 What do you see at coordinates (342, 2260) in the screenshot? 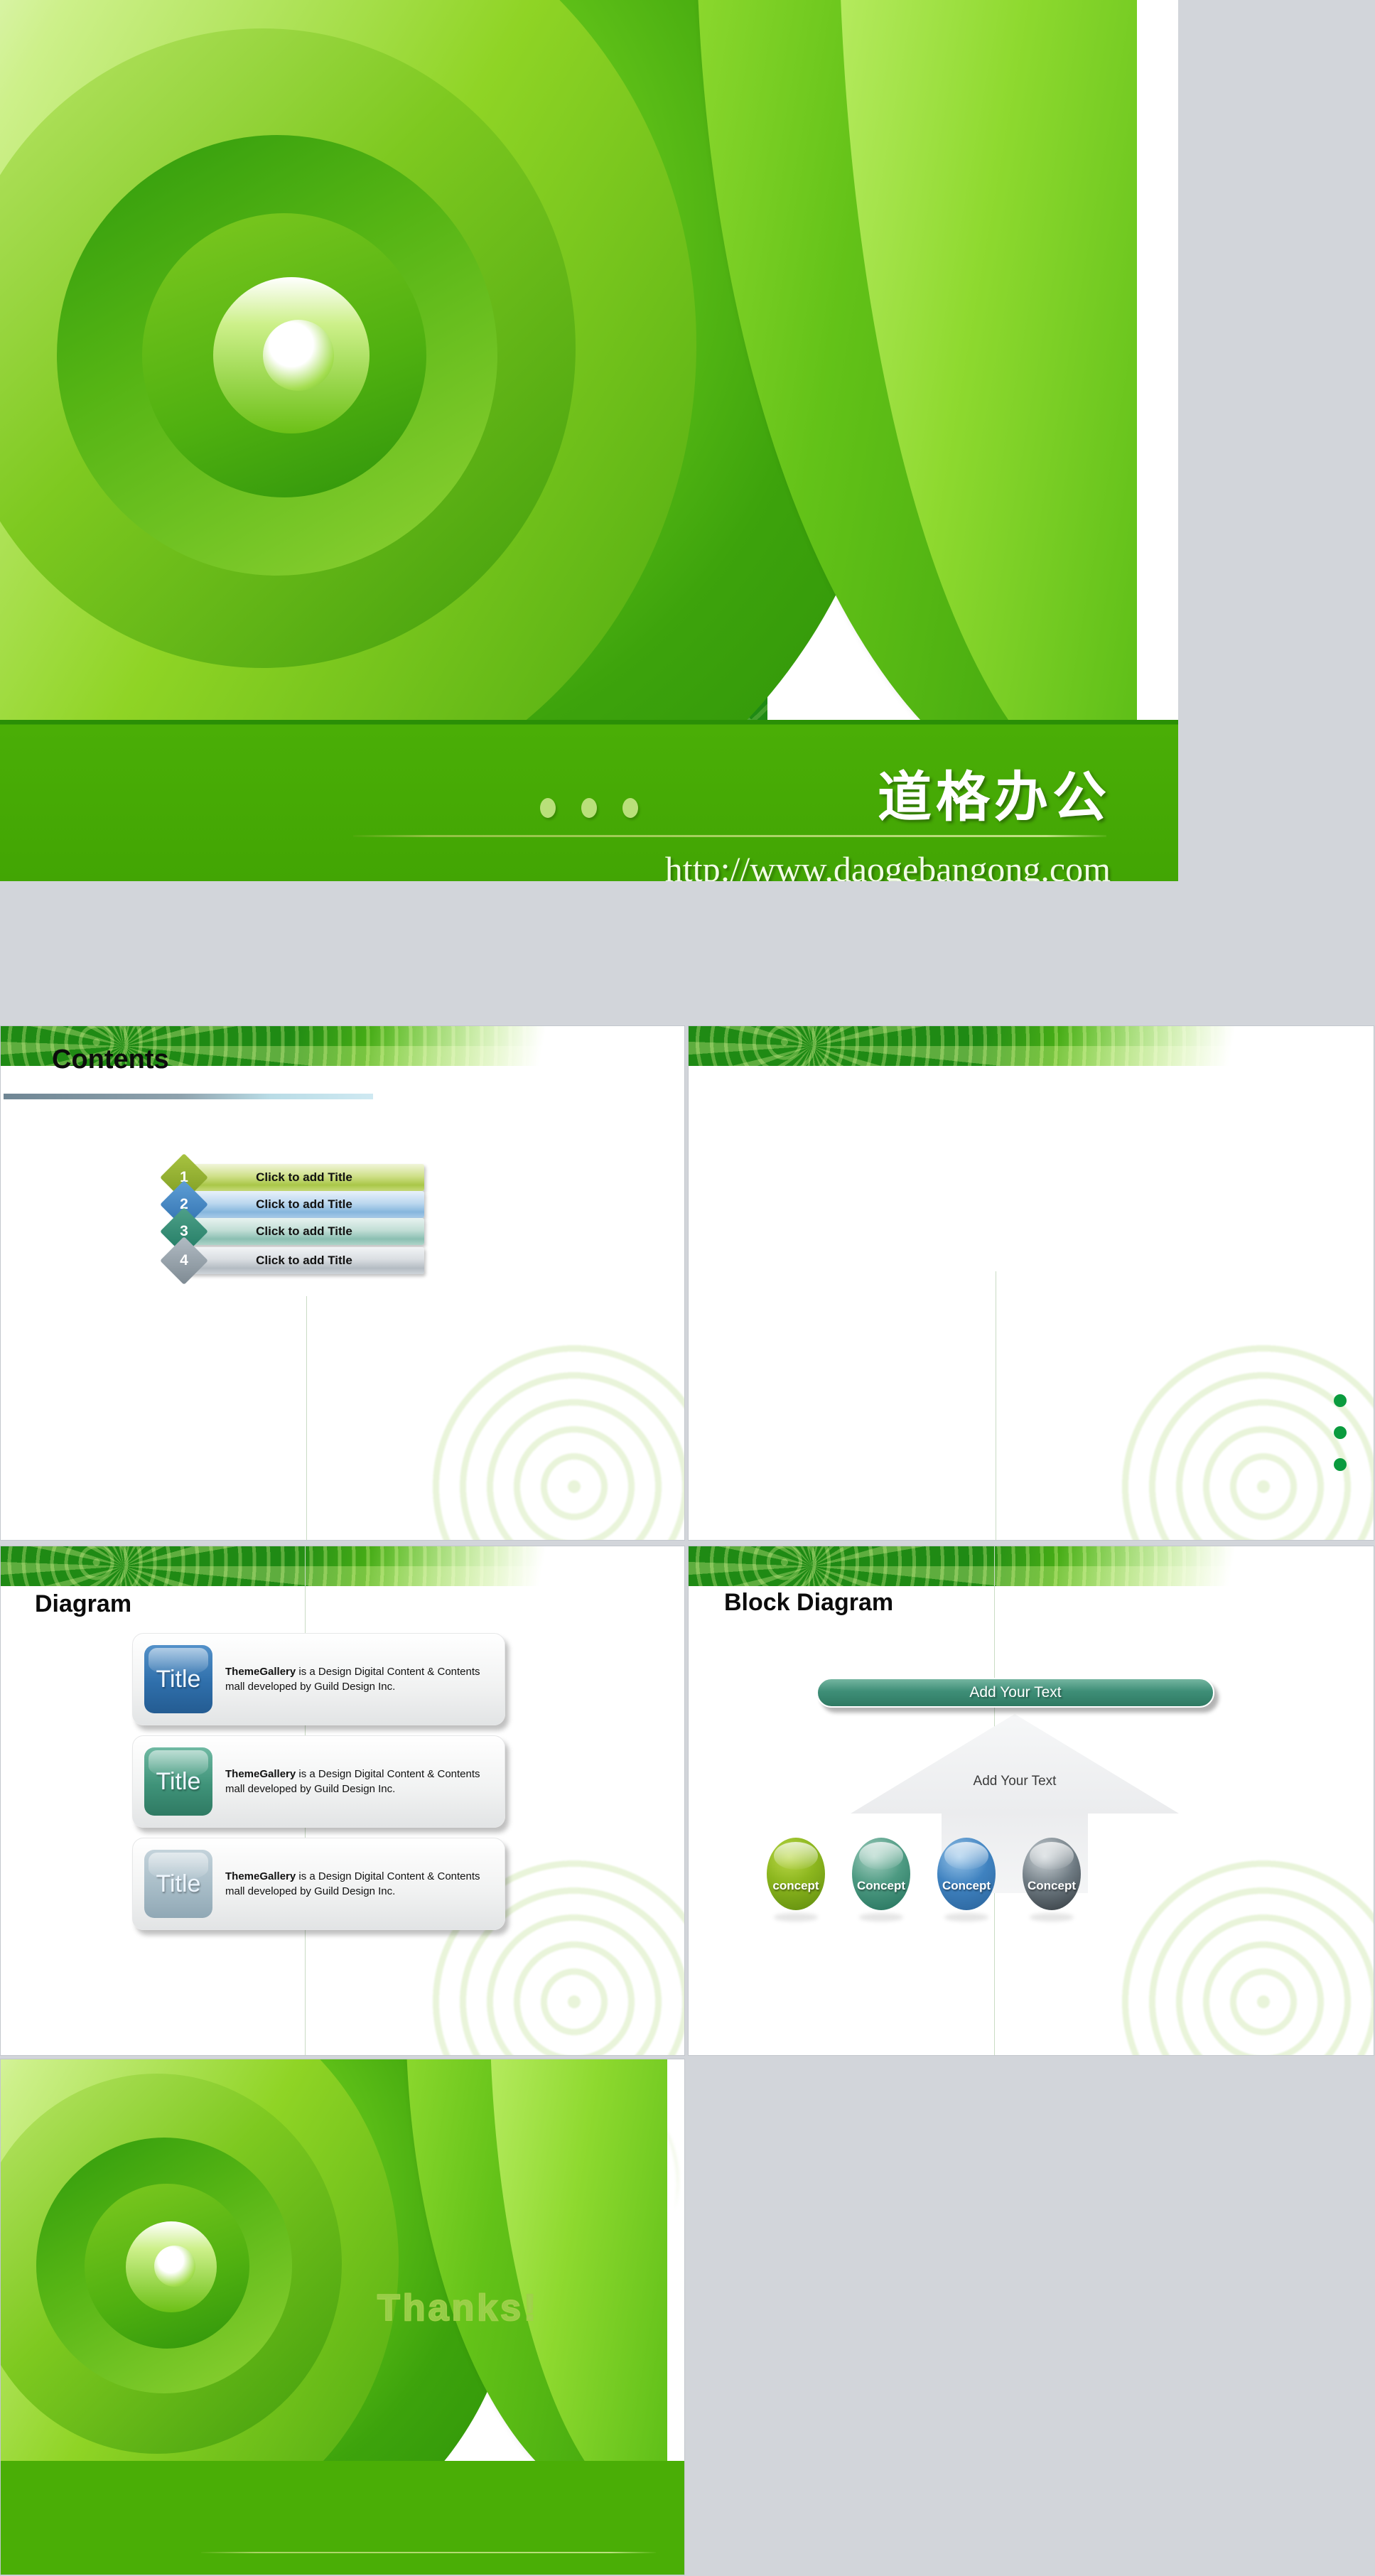
I see `thanks-swirl-image` at bounding box center [342, 2260].